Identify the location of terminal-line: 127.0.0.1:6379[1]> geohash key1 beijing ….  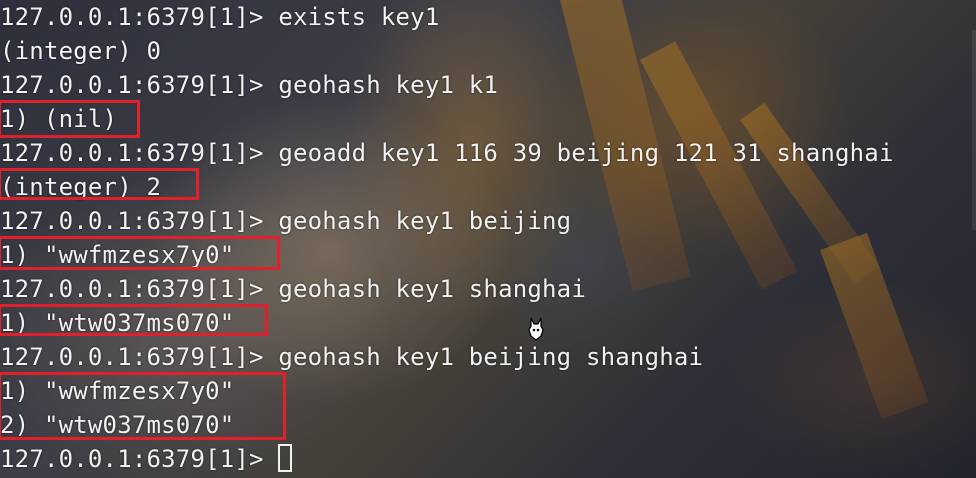
(352, 357).